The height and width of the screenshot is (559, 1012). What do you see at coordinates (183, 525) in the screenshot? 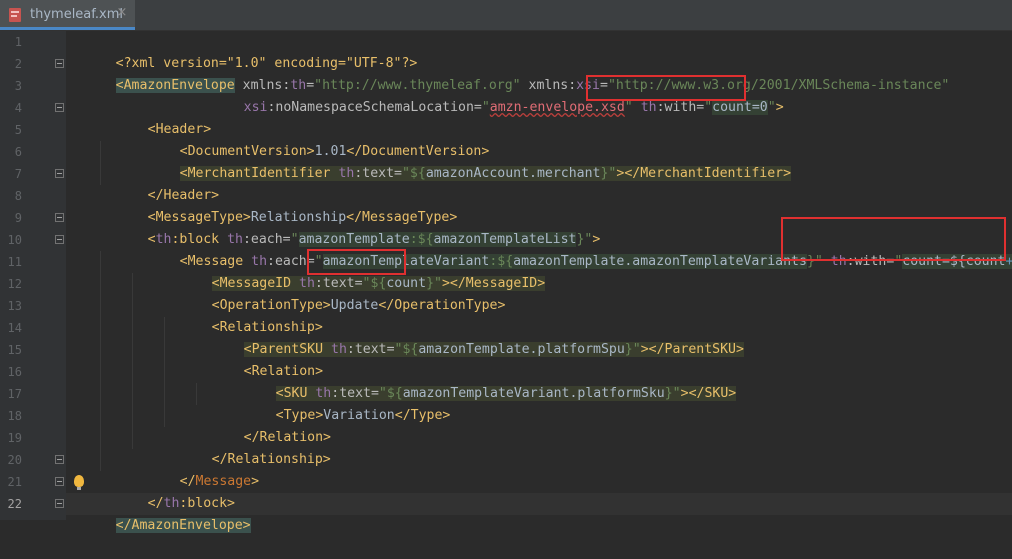
I see `code-line-22: </AmazonEnvelope>` at bounding box center [183, 525].